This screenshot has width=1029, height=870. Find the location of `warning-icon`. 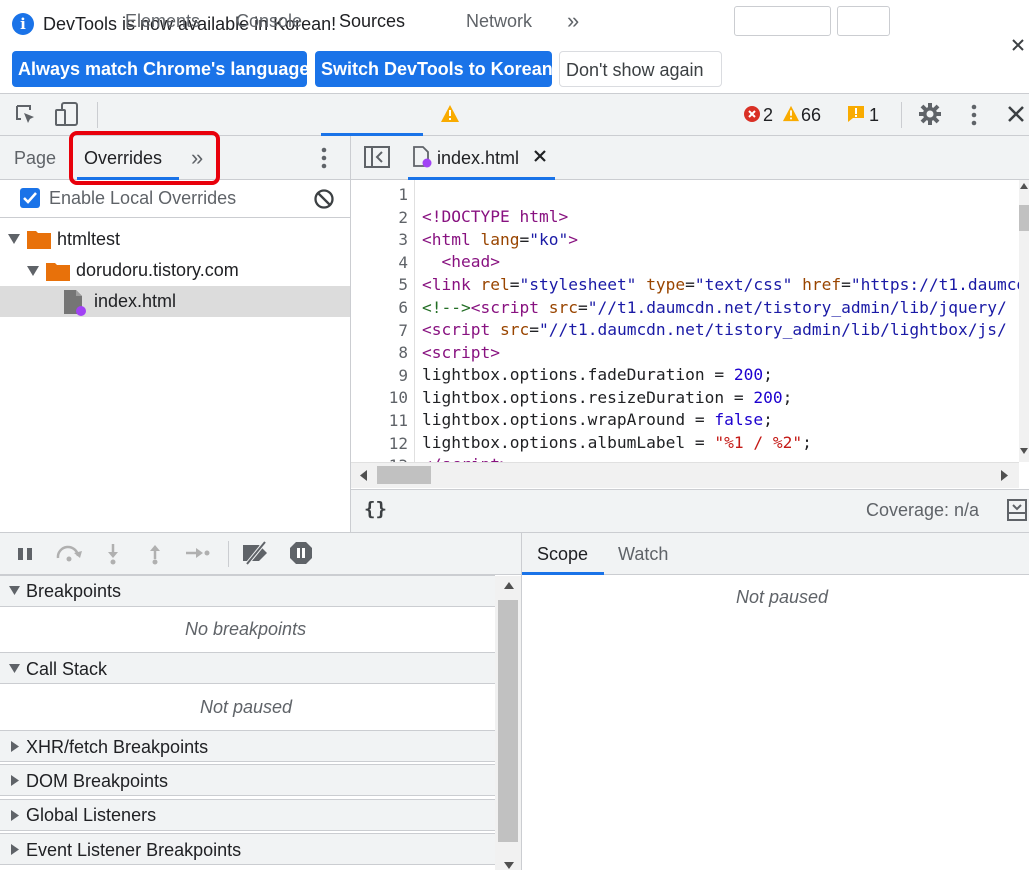

warning-icon is located at coordinates (450, 113).